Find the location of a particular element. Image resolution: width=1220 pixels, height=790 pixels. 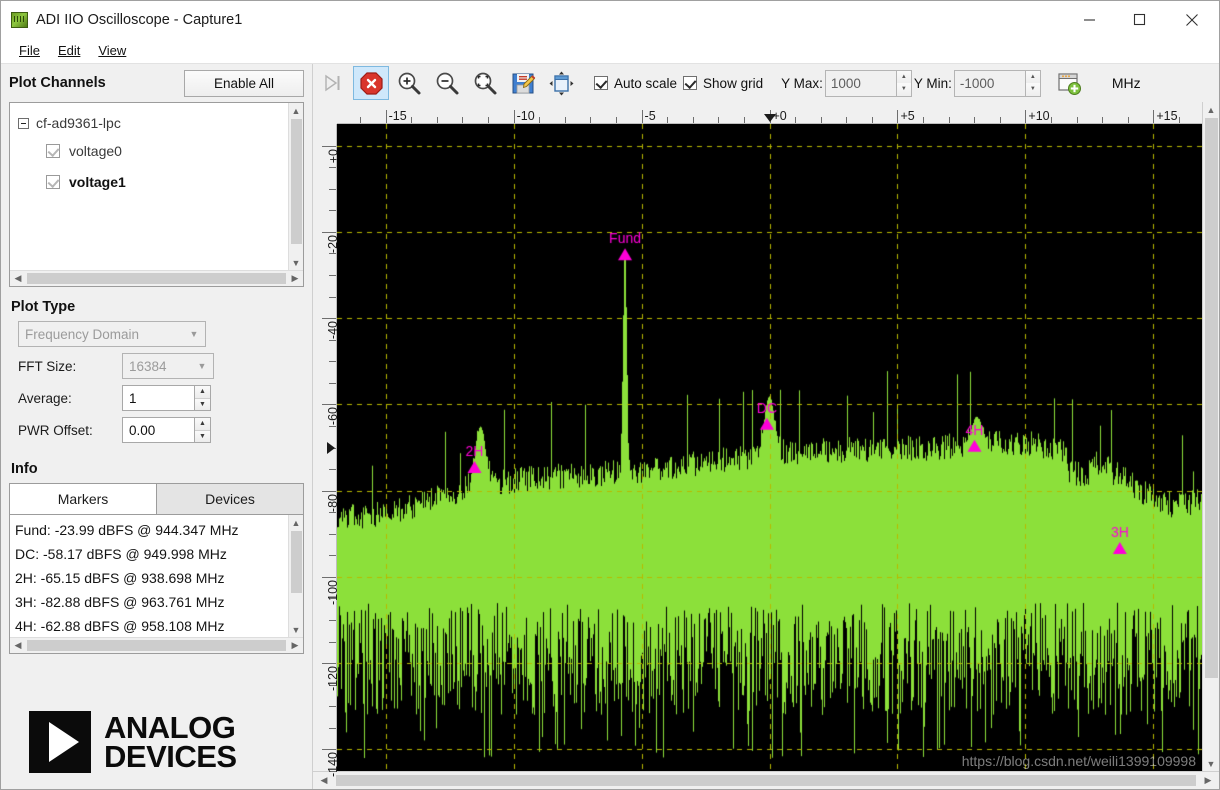

y-max-stepper: ▲ ▼ is located at coordinates (904, 83).